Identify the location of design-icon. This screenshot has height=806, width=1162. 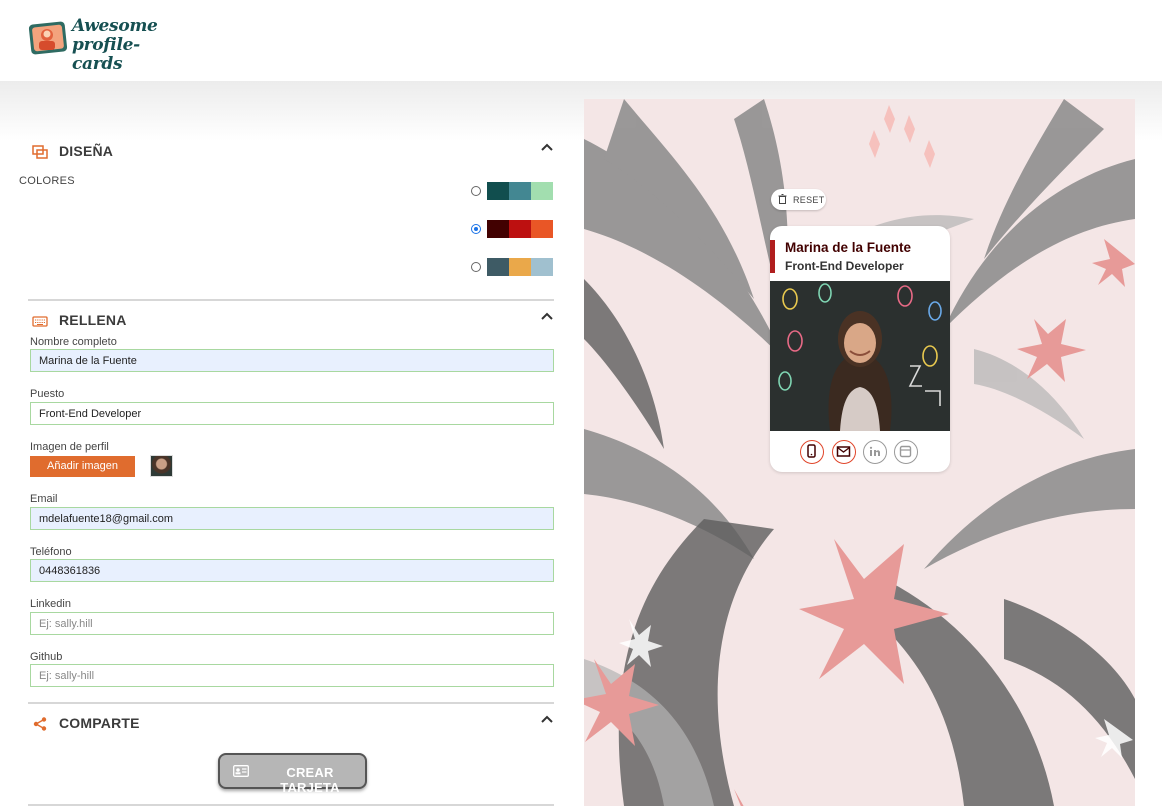
(40, 152).